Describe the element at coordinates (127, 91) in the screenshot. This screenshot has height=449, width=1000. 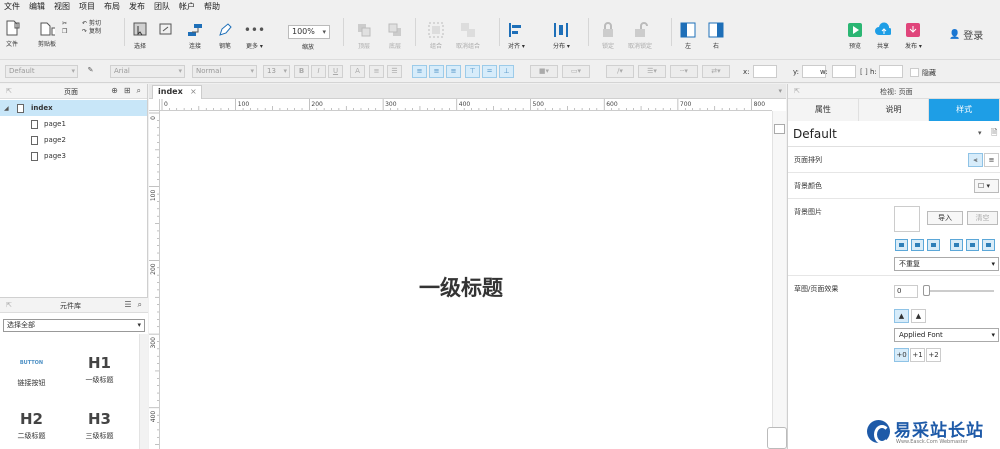
I see `add-folder-icon: ⊞` at that location.